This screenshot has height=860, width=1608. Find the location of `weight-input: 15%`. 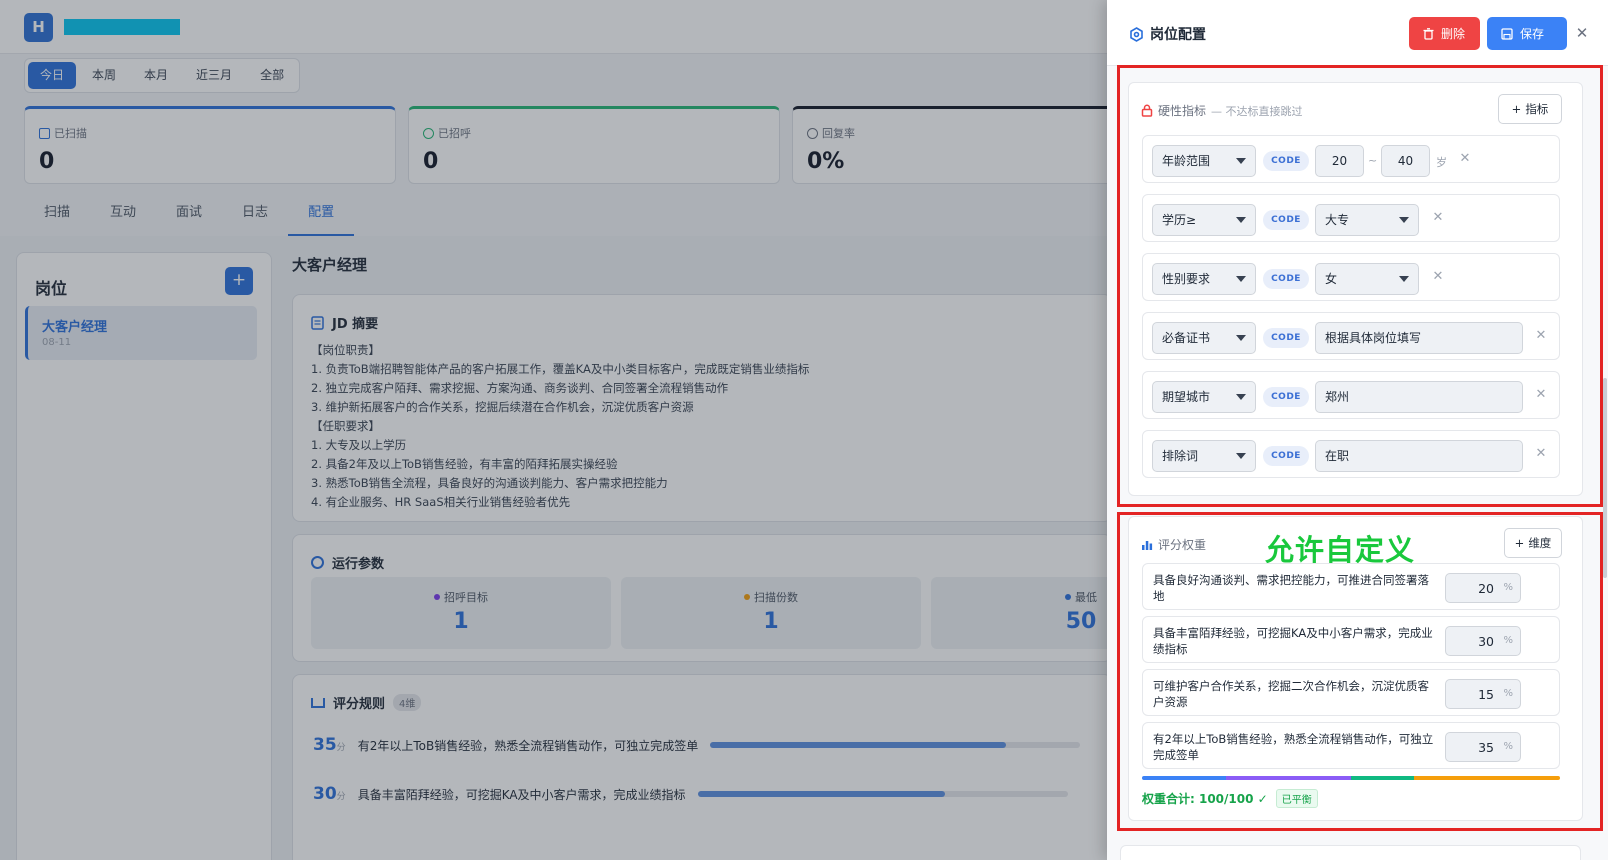

weight-input: 15% is located at coordinates (1483, 694).